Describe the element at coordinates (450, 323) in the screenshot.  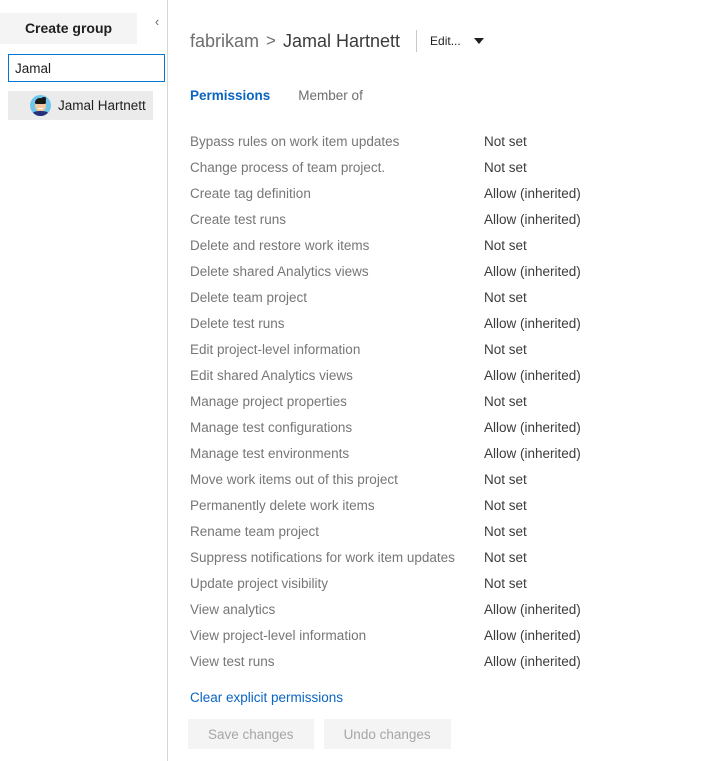
I see `permission-row: Delete test runs Allow (inherited)` at that location.